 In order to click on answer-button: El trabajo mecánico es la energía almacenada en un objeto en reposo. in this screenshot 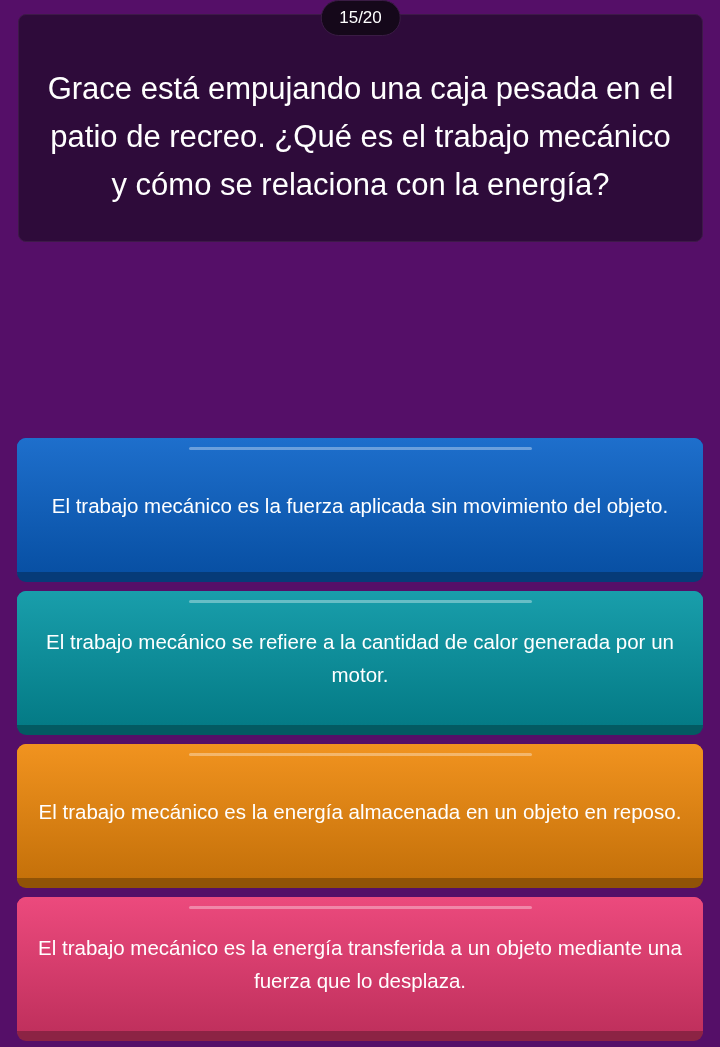, I will do `click(360, 816)`.